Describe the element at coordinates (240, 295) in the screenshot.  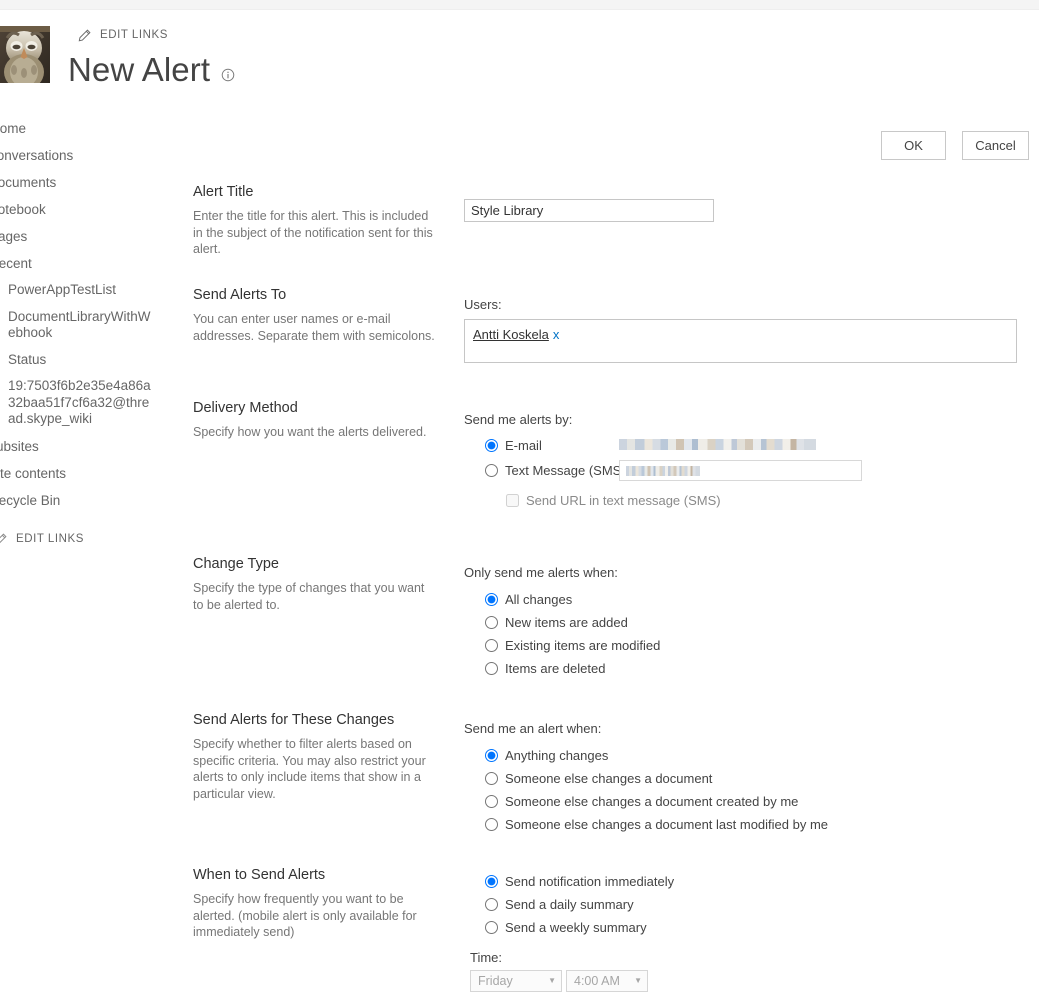
I see `section-title: Send Alerts To` at that location.